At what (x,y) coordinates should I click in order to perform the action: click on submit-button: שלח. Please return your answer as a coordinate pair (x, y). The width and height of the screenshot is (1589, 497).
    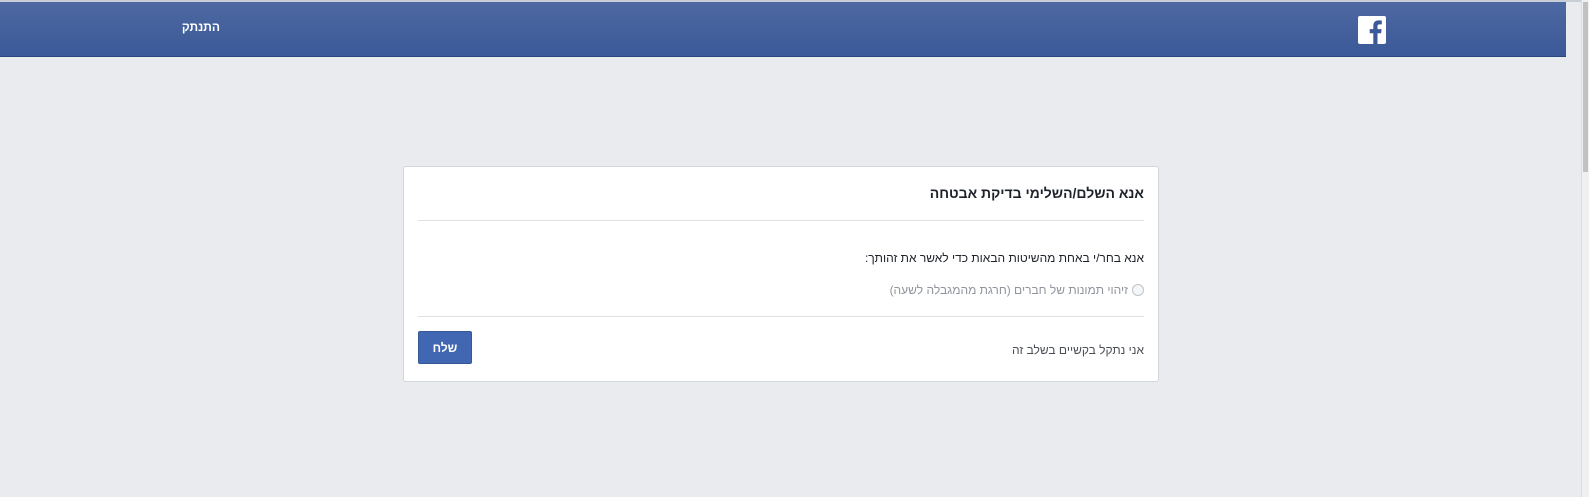
    Looking at the image, I should click on (445, 347).